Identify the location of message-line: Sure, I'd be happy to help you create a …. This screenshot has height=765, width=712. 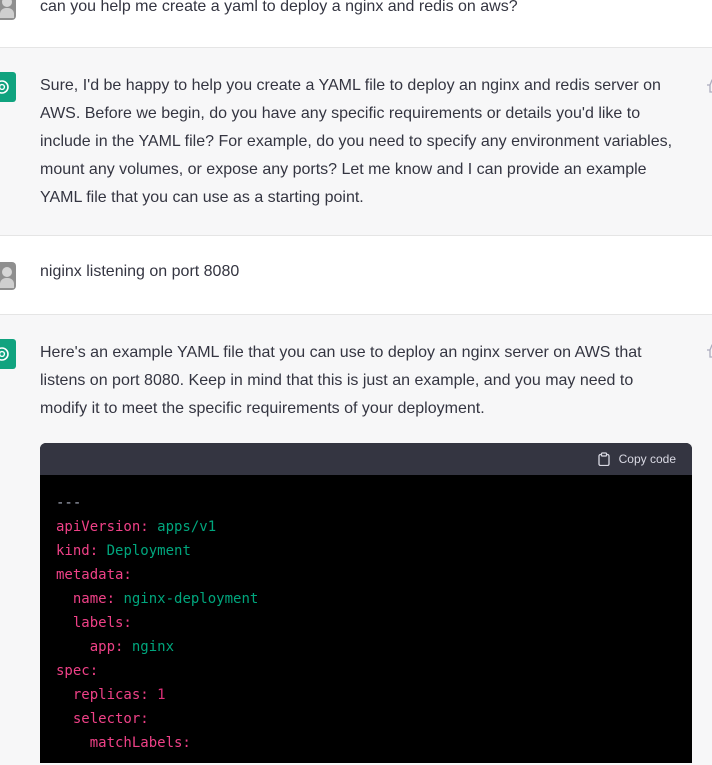
(350, 85).